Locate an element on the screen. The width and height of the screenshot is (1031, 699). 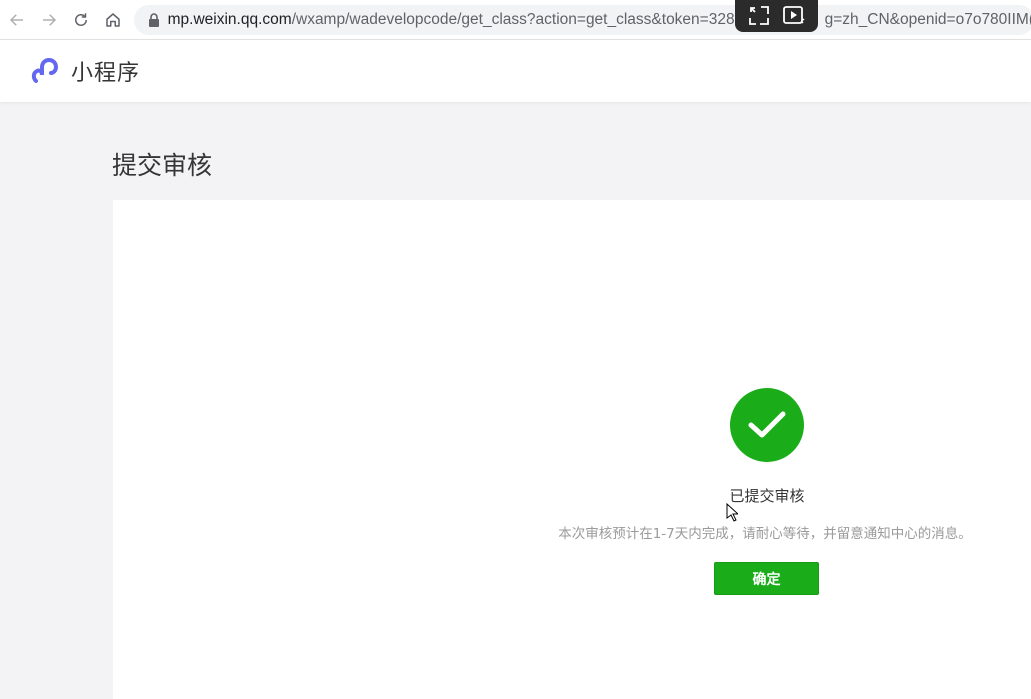
reload-button is located at coordinates (81, 20).